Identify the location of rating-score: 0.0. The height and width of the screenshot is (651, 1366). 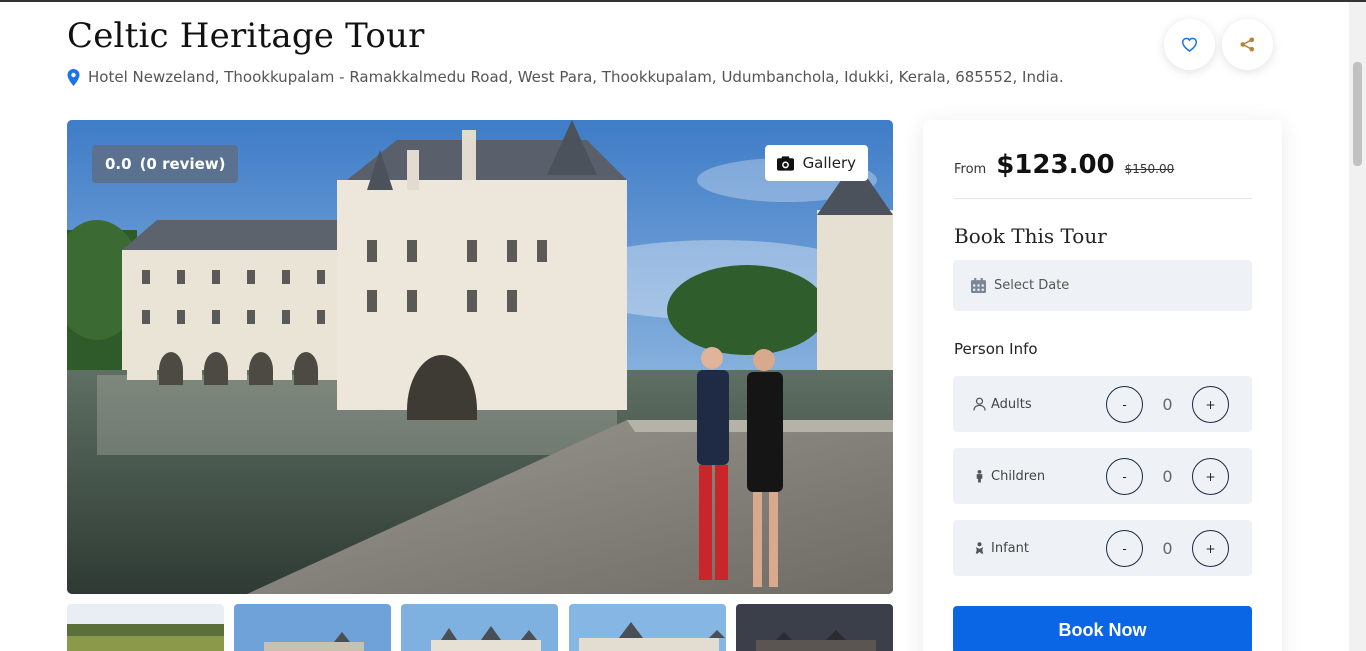
(118, 164).